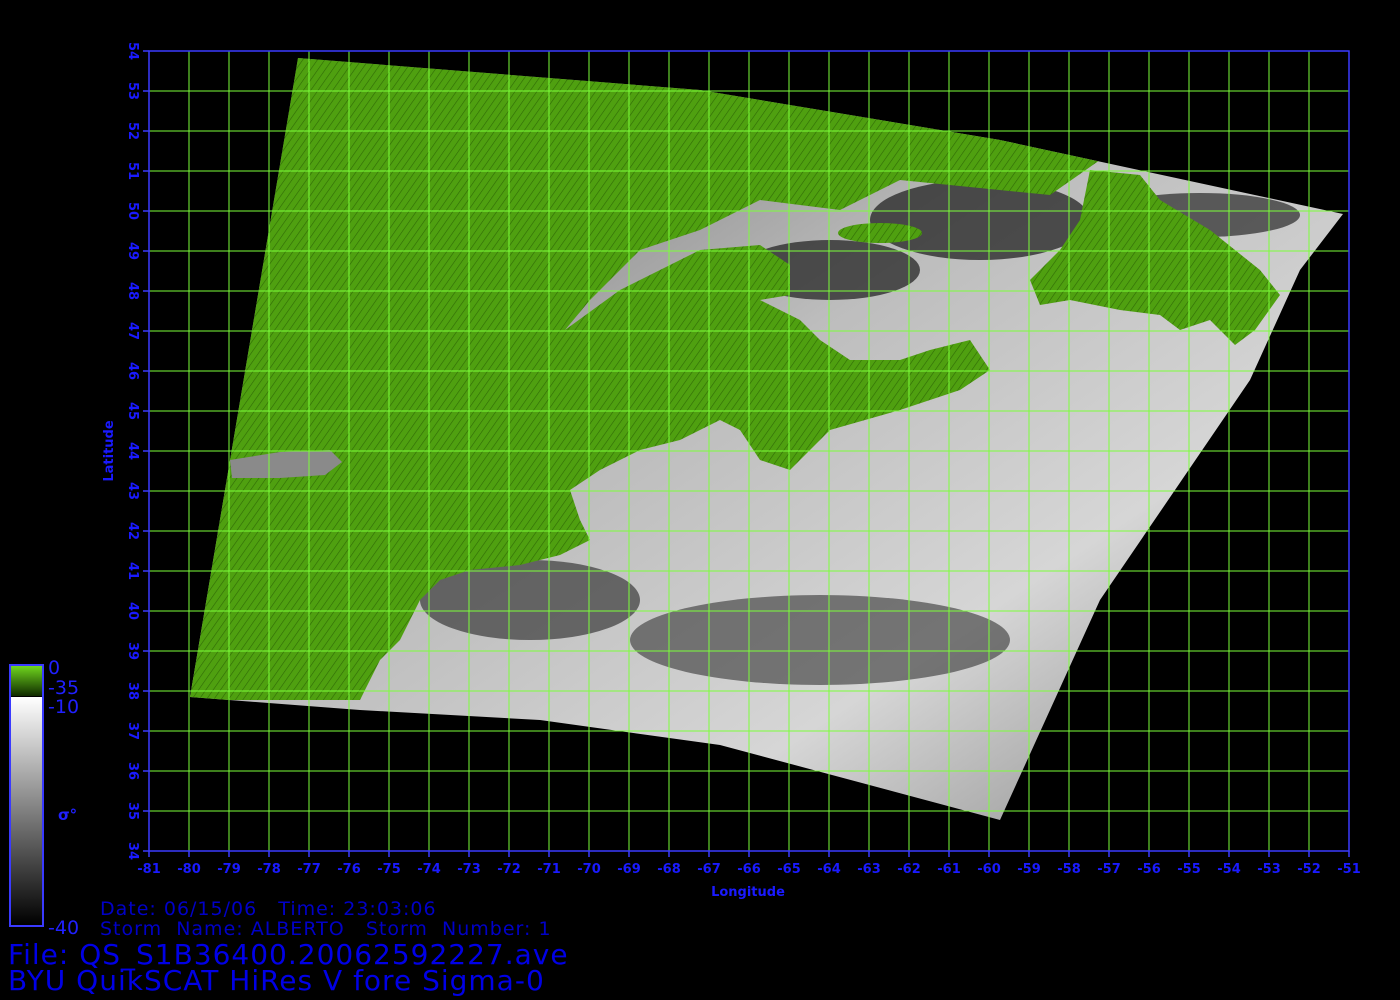 This screenshot has height=1000, width=1400. Describe the element at coordinates (276, 980) in the screenshot. I see `product-title-line: BYU QuikSCAT HiRes V fore Sigma-0` at that location.